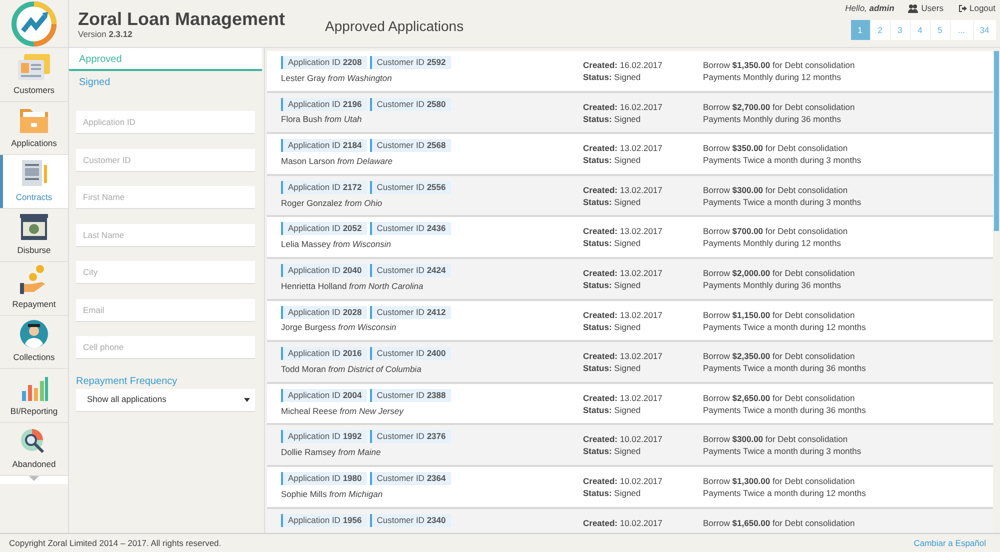 The height and width of the screenshot is (552, 1000). I want to click on application-id-tag: Application ID 2028, so click(324, 312).